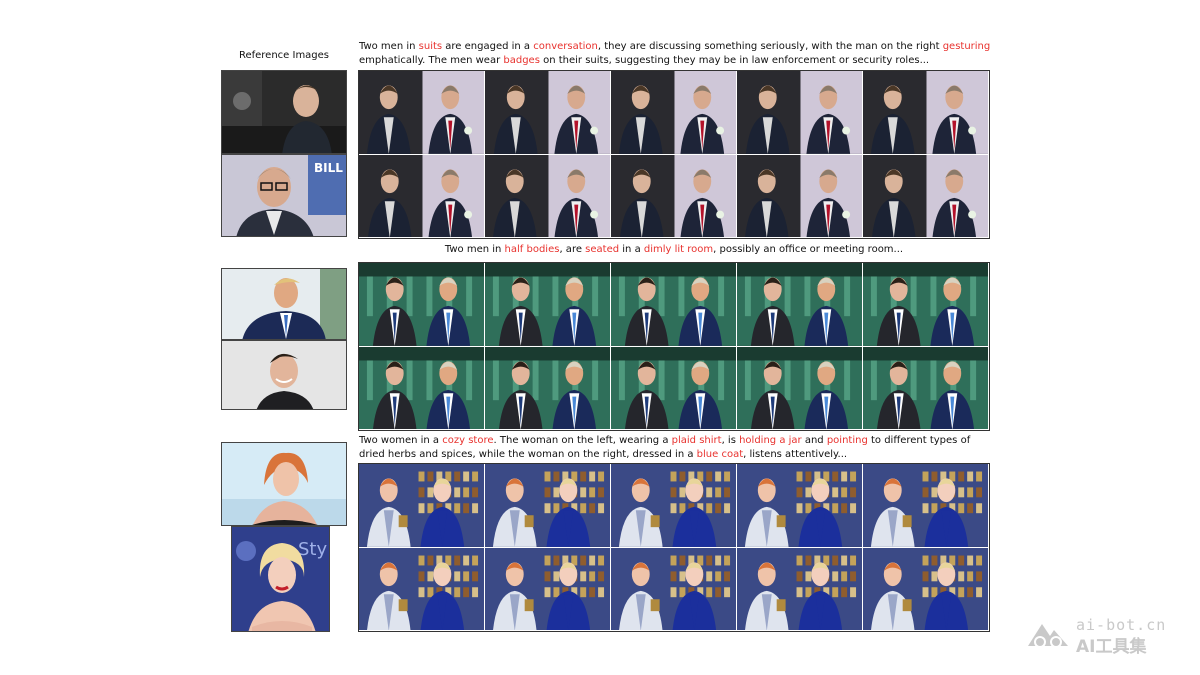 The image size is (1200, 675). Describe the element at coordinates (696, 440) in the screenshot. I see `caption-highlight: plaid shirt` at that location.